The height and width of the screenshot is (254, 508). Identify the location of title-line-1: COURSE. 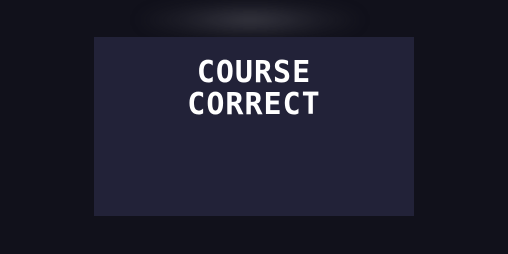
(254, 72).